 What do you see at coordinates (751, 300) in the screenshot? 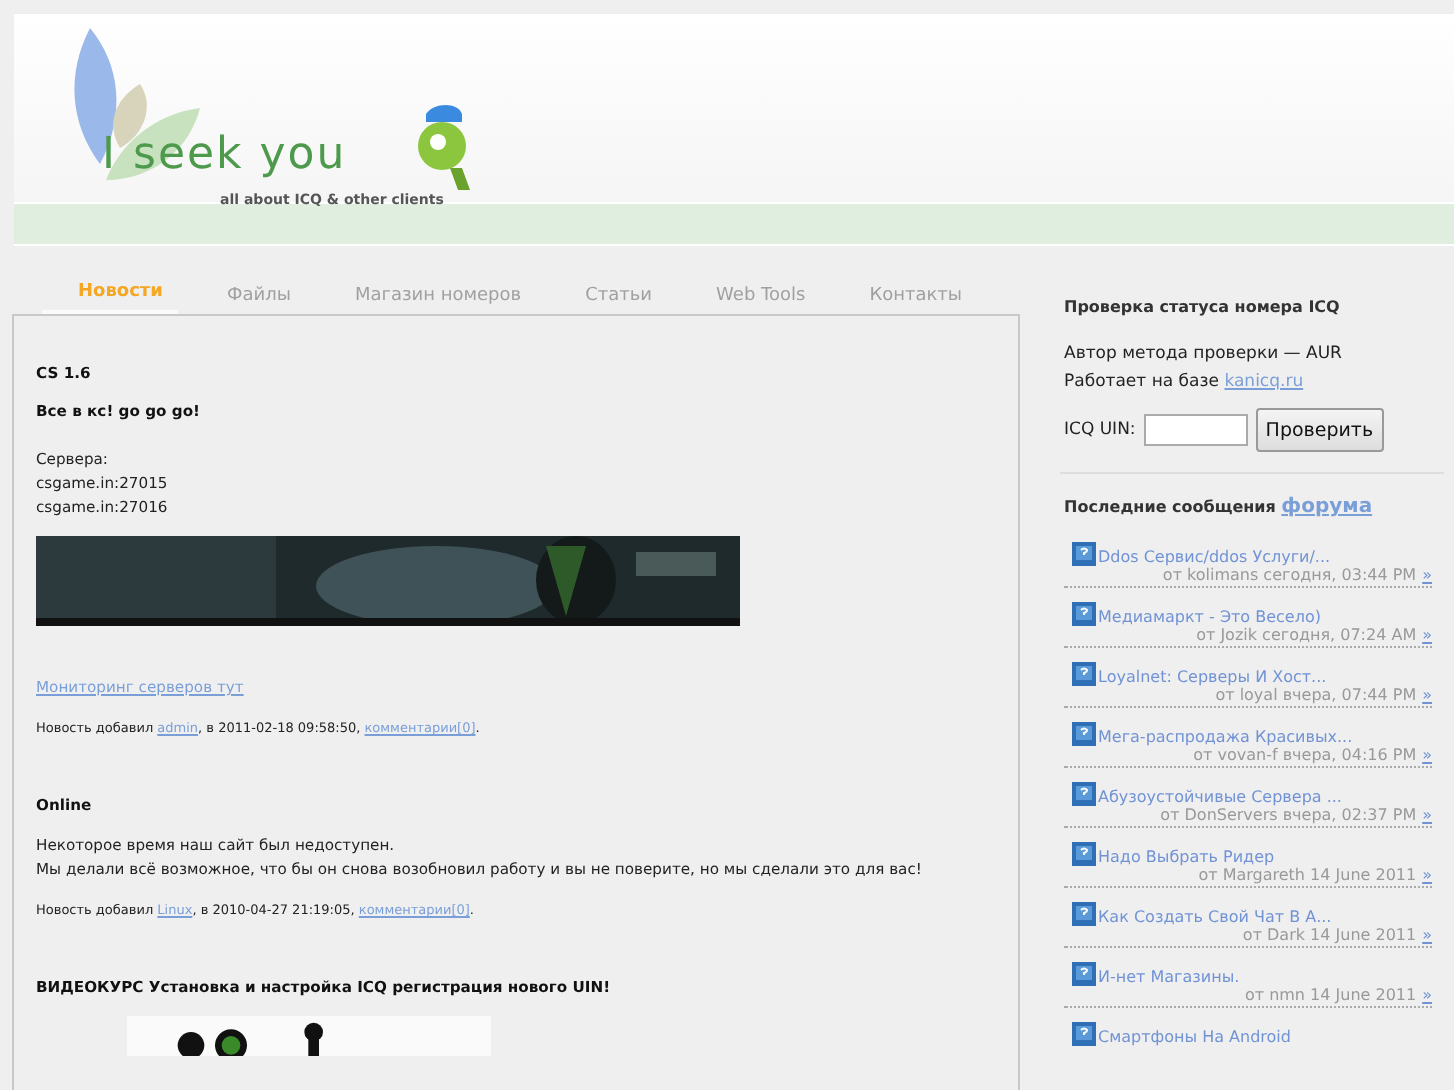
I see `nav-tab: Web Tools` at bounding box center [751, 300].